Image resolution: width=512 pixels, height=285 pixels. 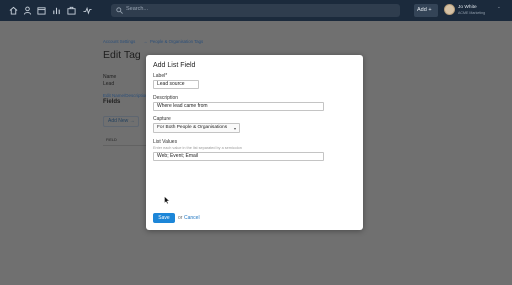 I want to click on capture-selected-value: For Both People & Organisations, so click(x=192, y=127).